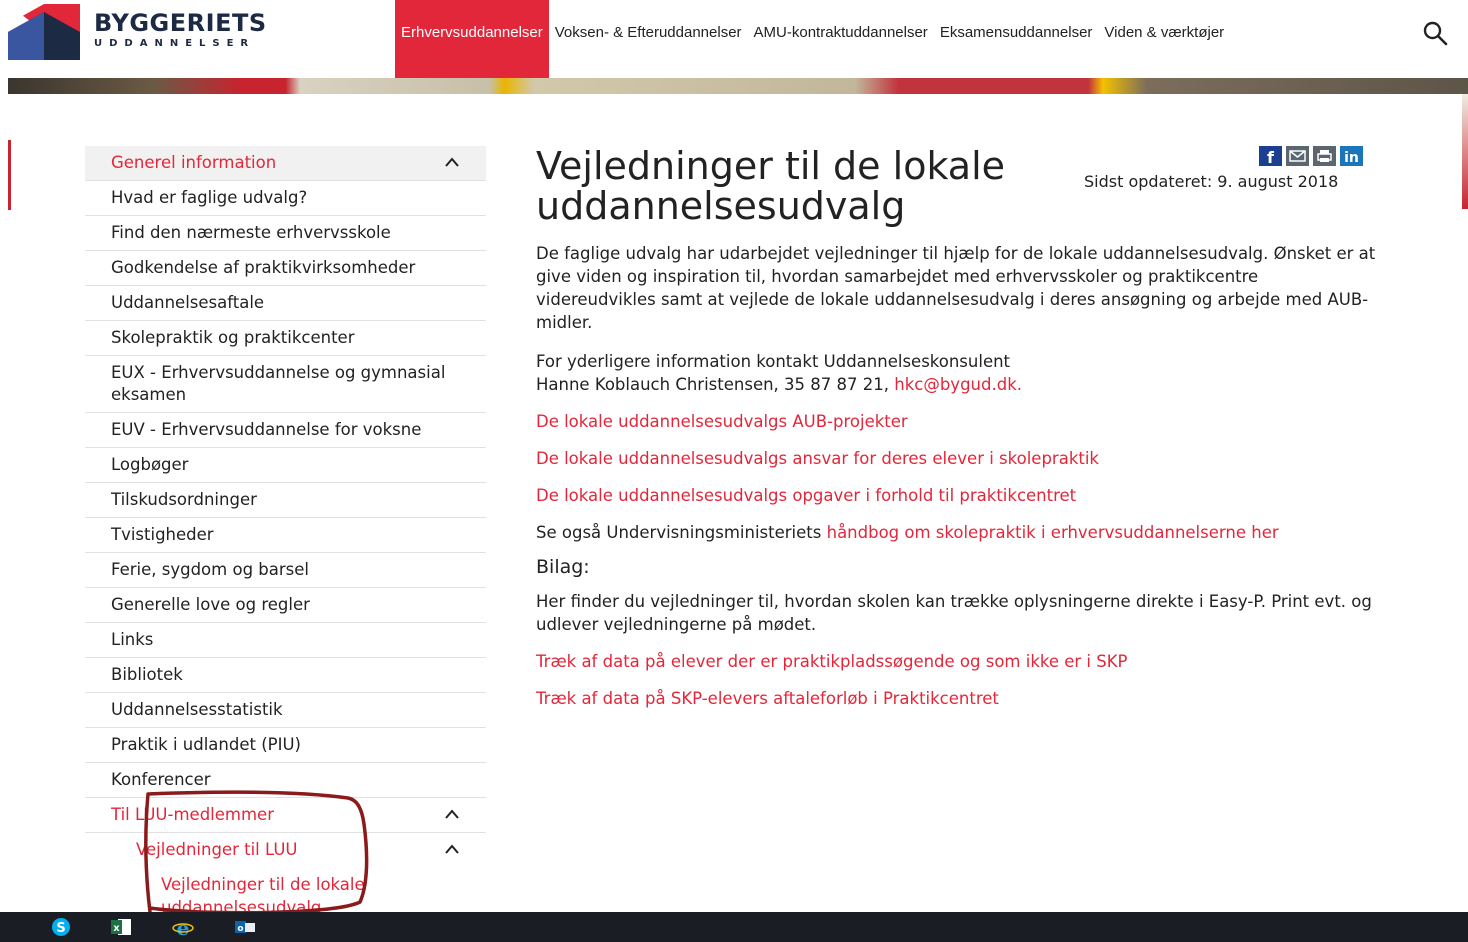  Describe the element at coordinates (44, 32) in the screenshot. I see `logo-mark-icon` at that location.